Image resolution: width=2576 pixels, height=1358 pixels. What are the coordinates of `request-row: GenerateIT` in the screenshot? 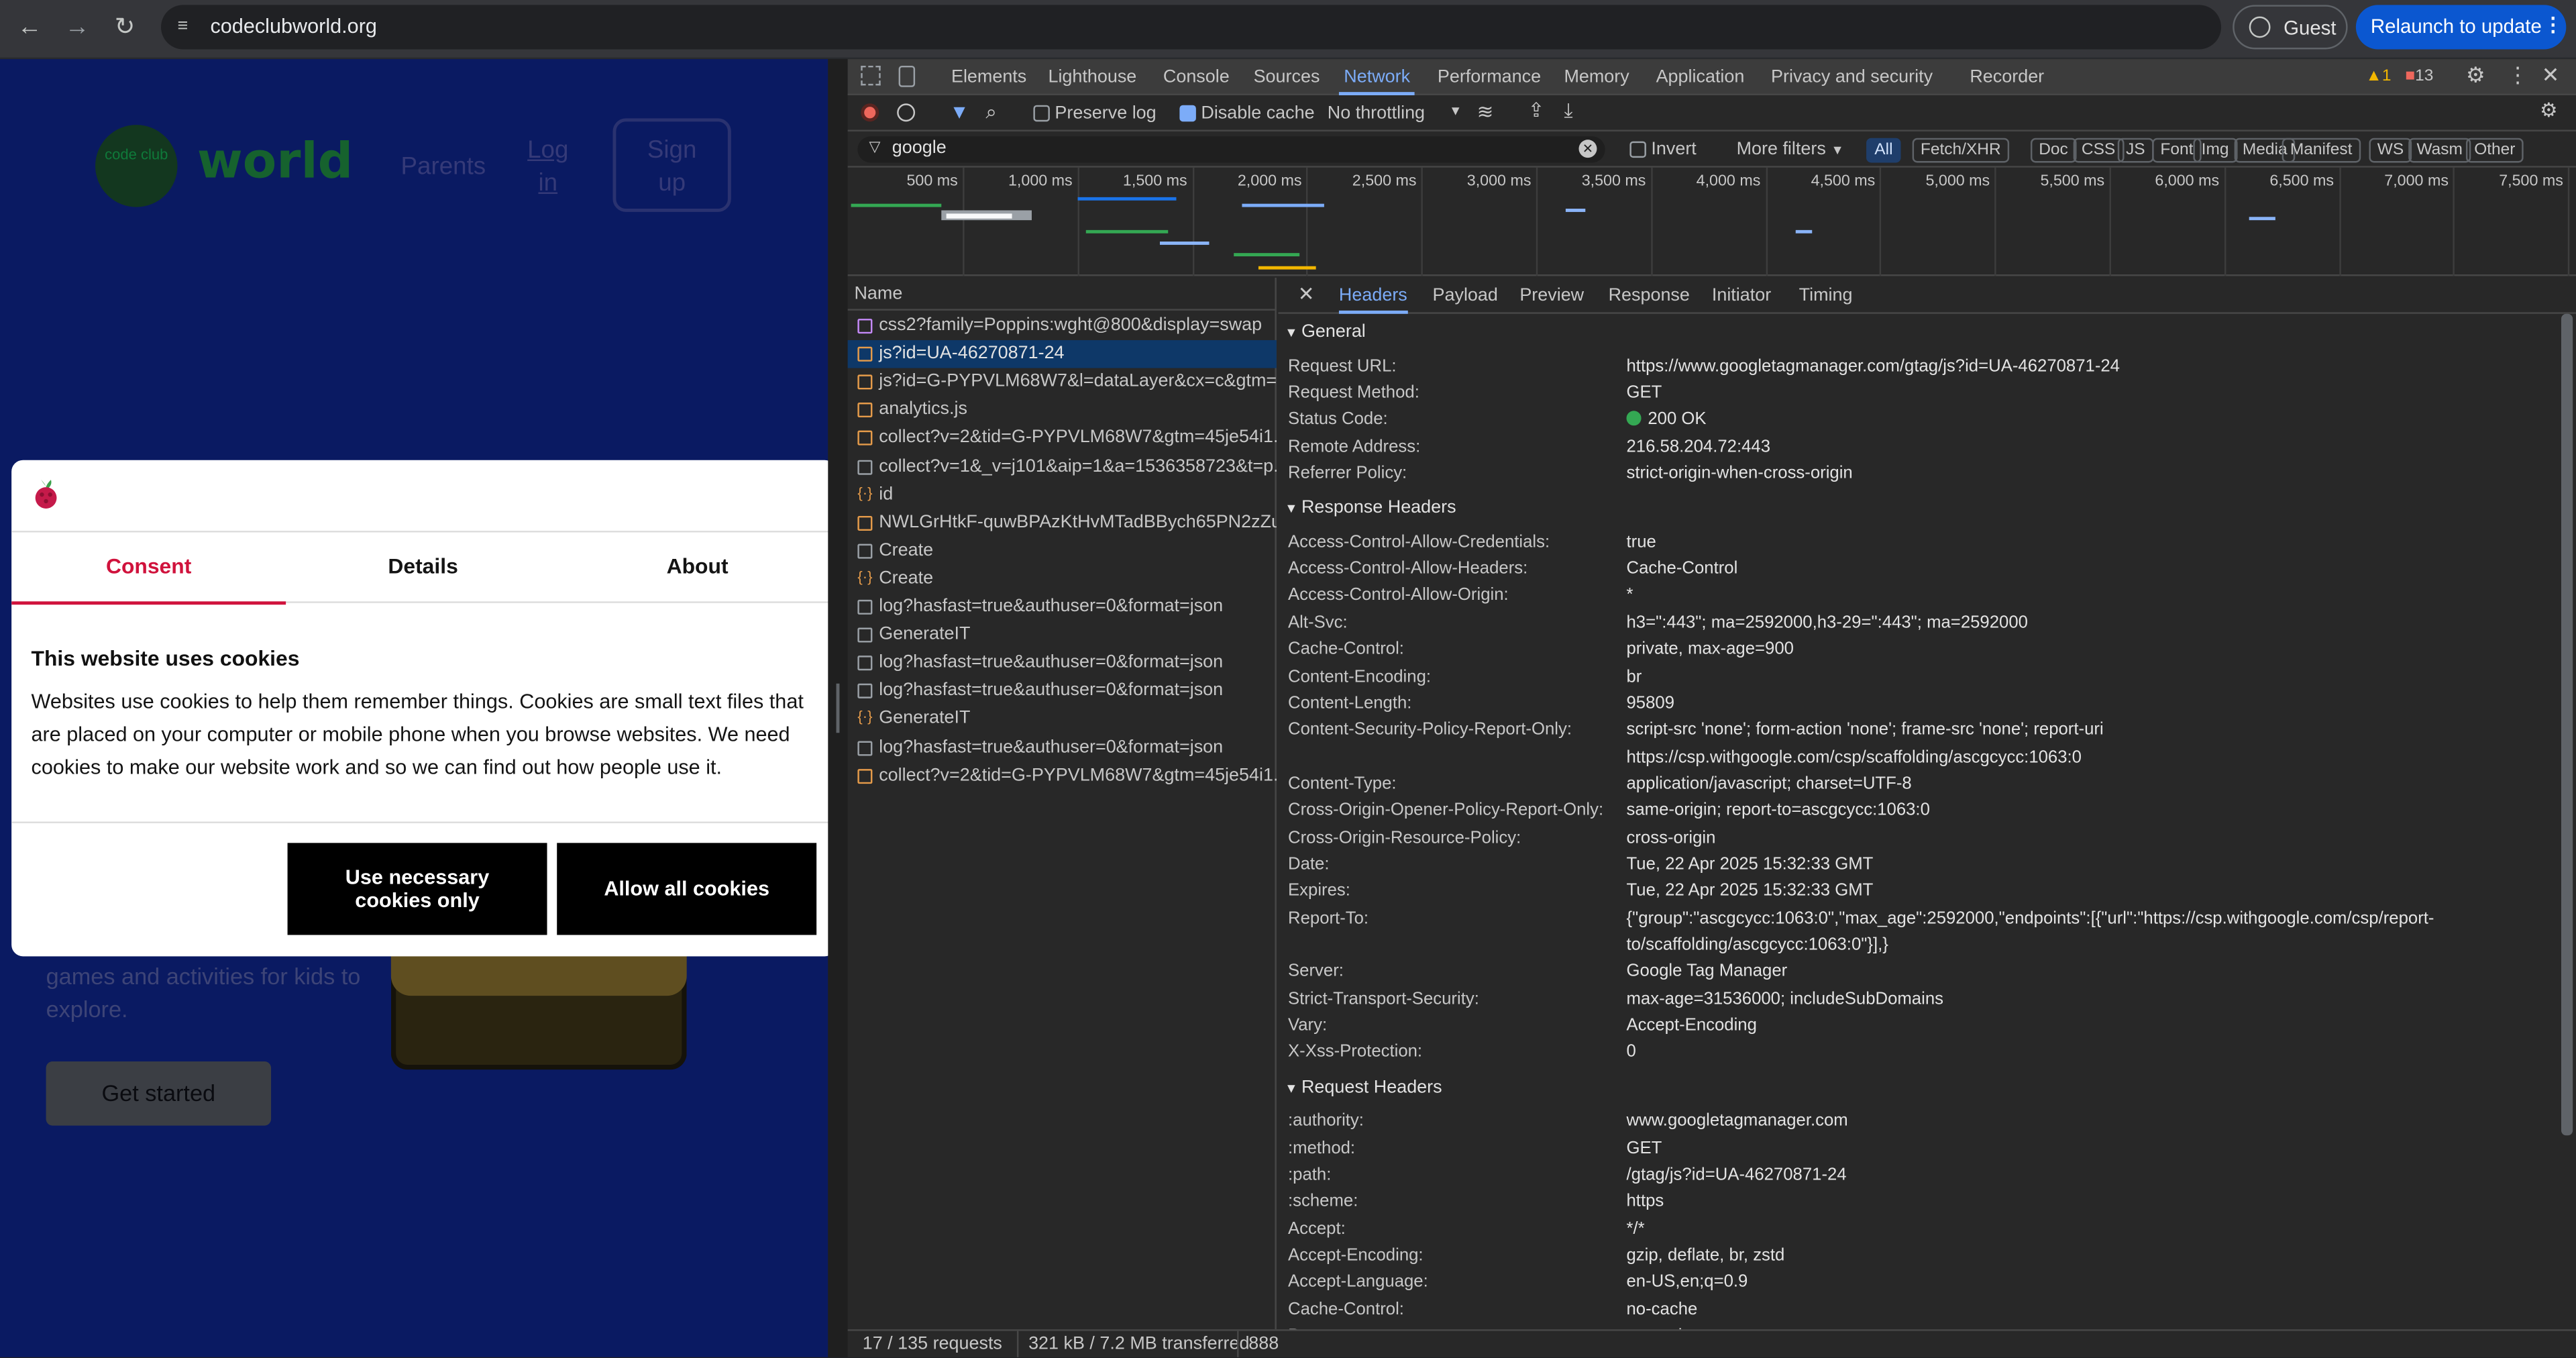 It's located at (1062, 635).